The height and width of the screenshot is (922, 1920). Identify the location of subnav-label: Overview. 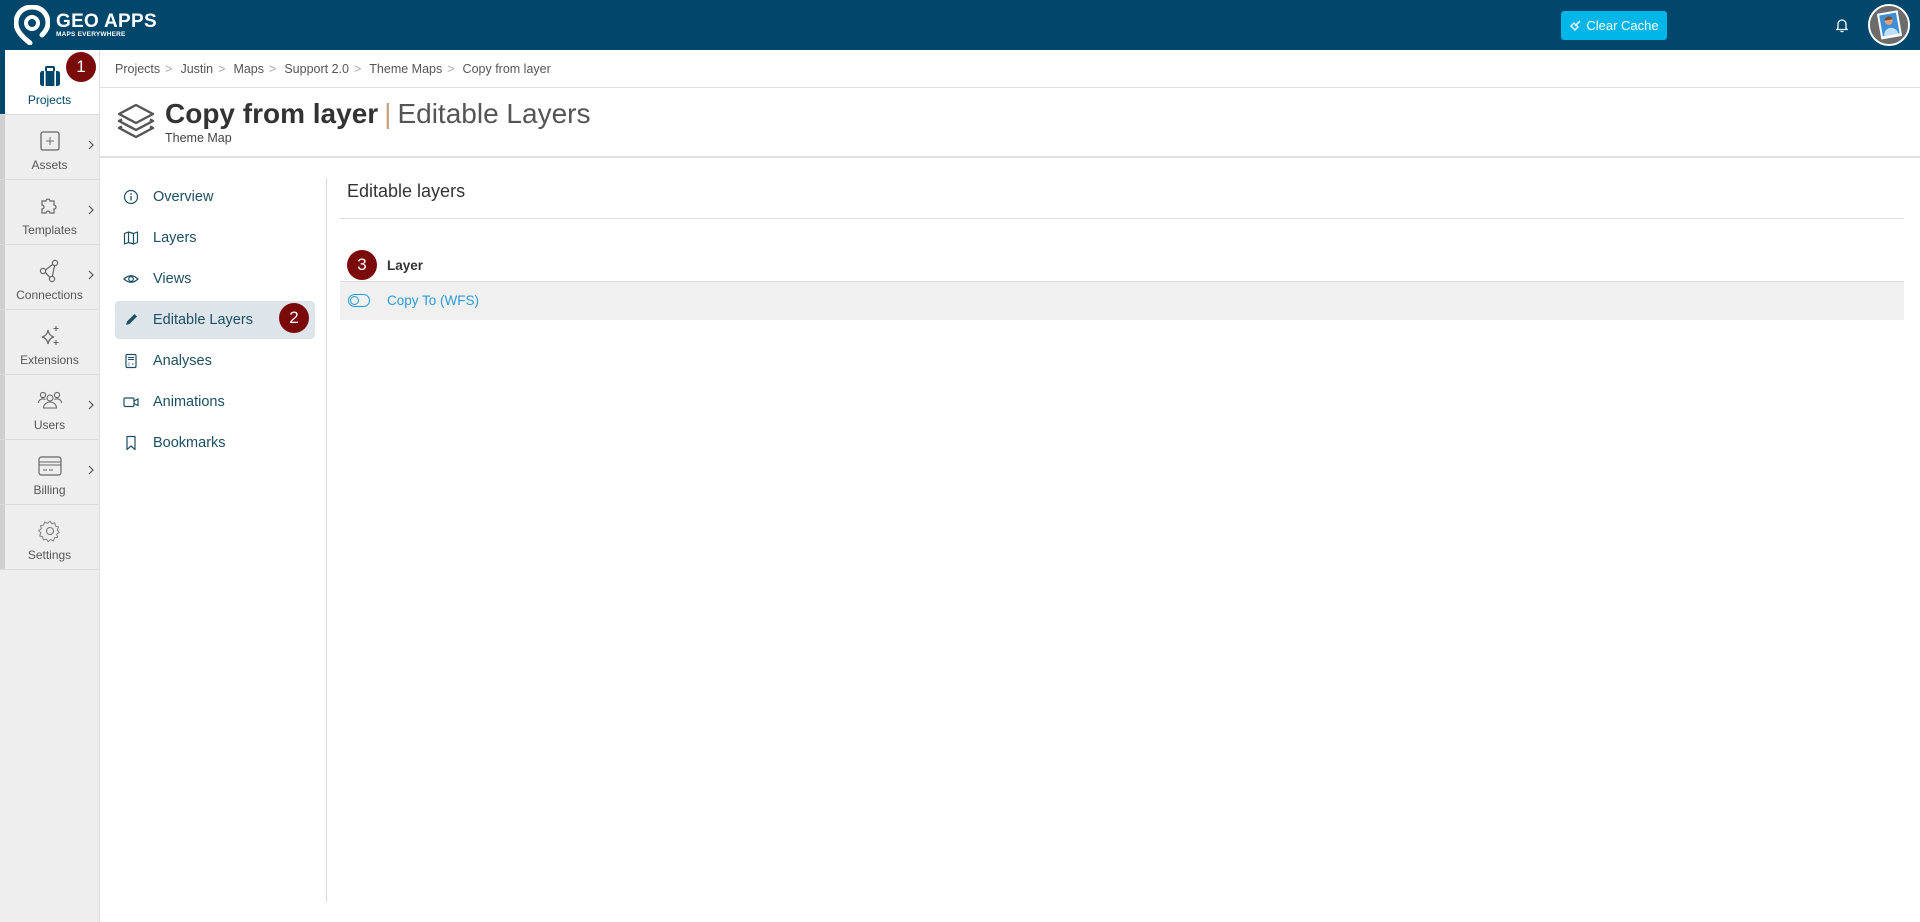
(183, 197).